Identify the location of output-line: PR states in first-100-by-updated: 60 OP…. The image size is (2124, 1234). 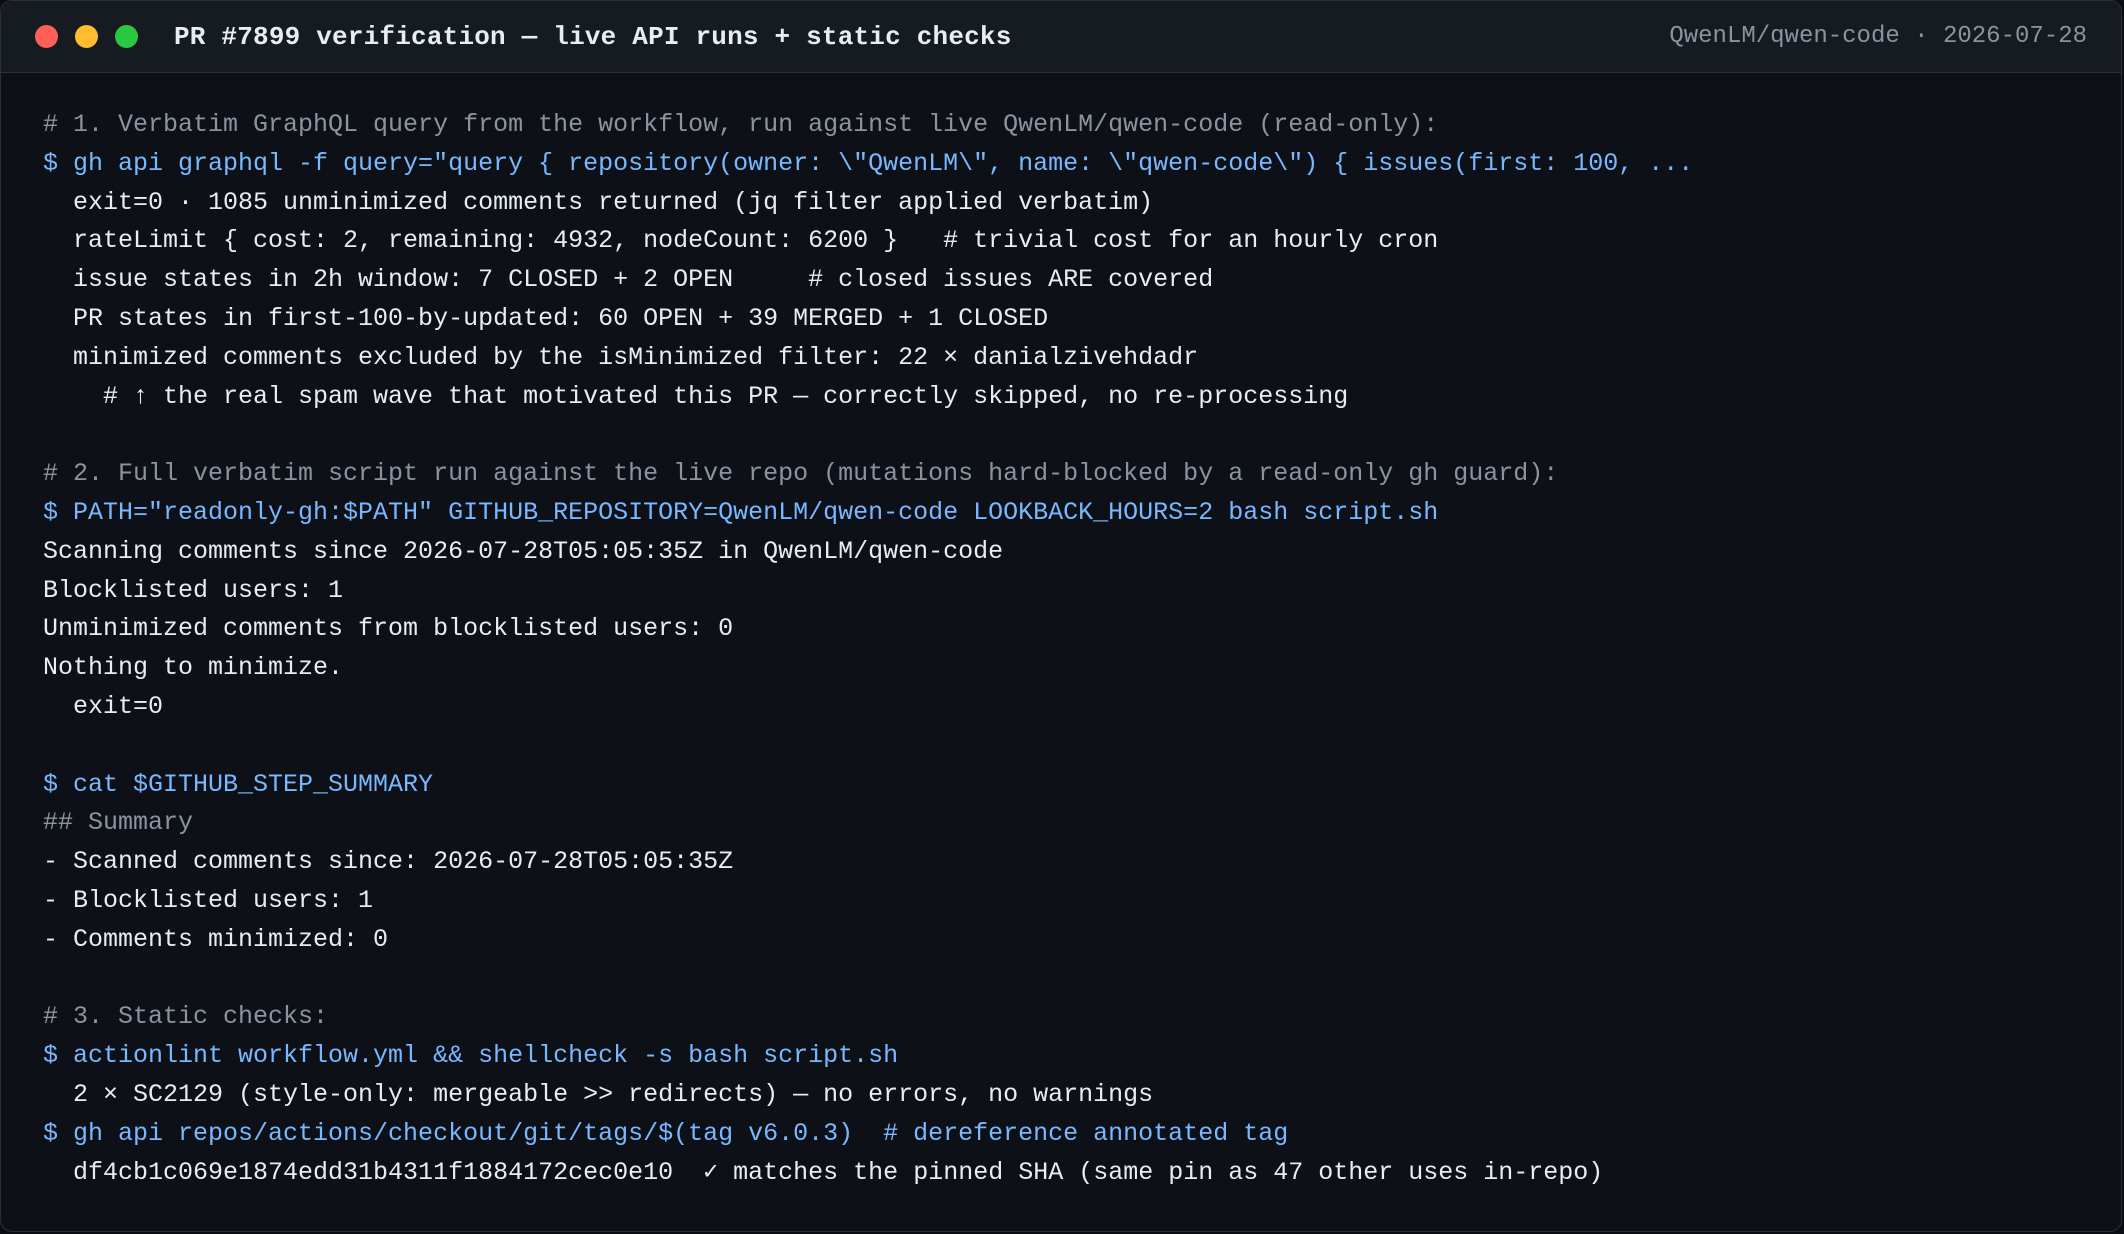
(546, 318).